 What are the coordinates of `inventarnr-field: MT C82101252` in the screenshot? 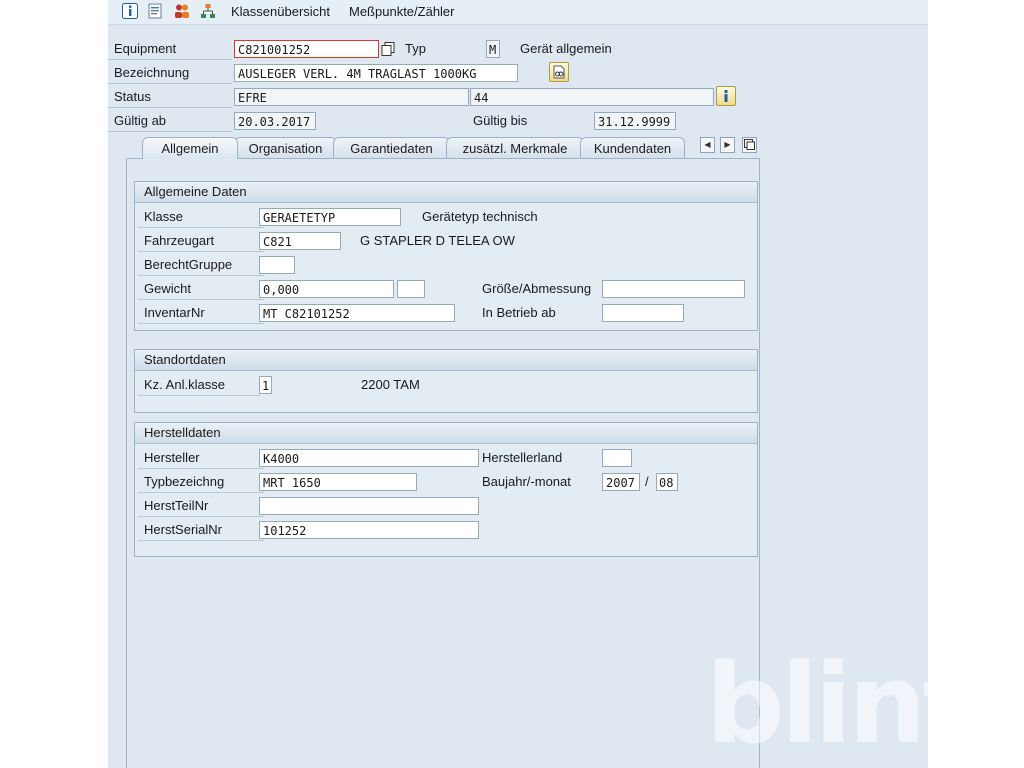 It's located at (357, 313).